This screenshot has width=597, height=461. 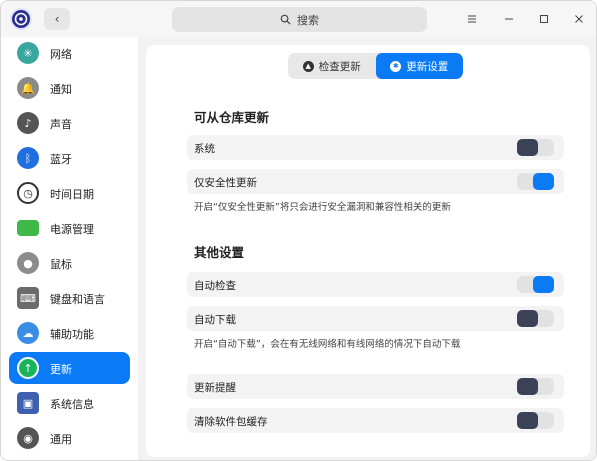 I want to click on clock-icon: ◷, so click(x=28, y=193).